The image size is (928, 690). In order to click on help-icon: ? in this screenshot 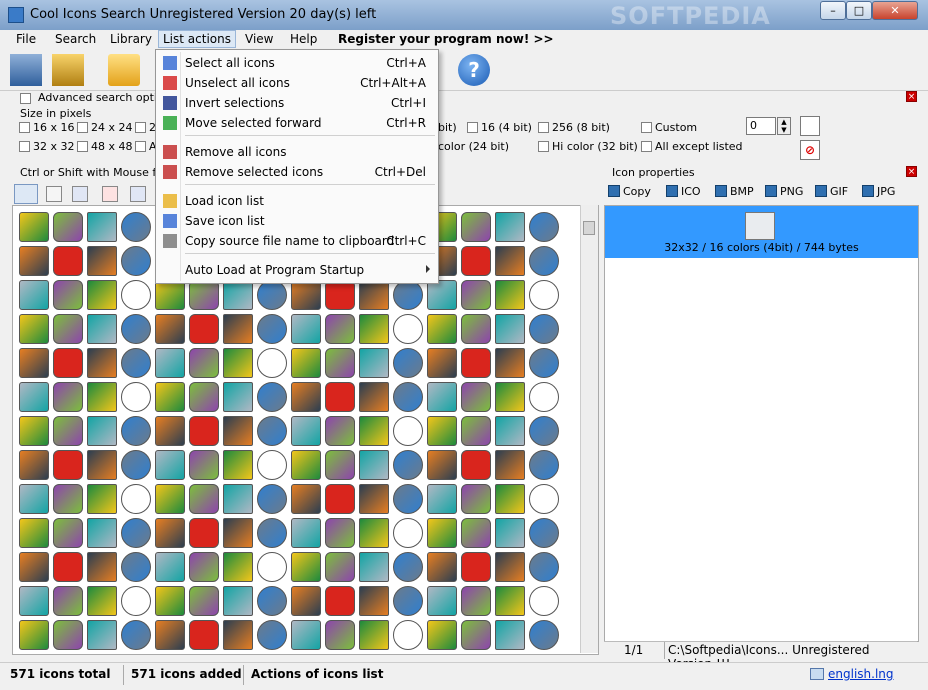, I will do `click(474, 70)`.